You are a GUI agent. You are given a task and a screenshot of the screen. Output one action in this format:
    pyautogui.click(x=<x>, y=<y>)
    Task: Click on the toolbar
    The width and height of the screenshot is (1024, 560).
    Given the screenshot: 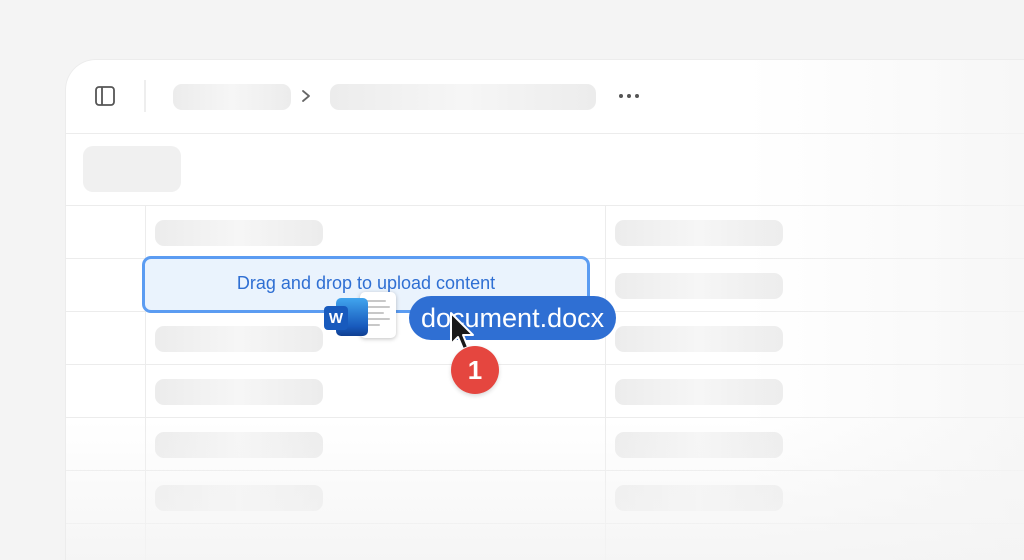 What is the action you would take?
    pyautogui.click(x=545, y=97)
    